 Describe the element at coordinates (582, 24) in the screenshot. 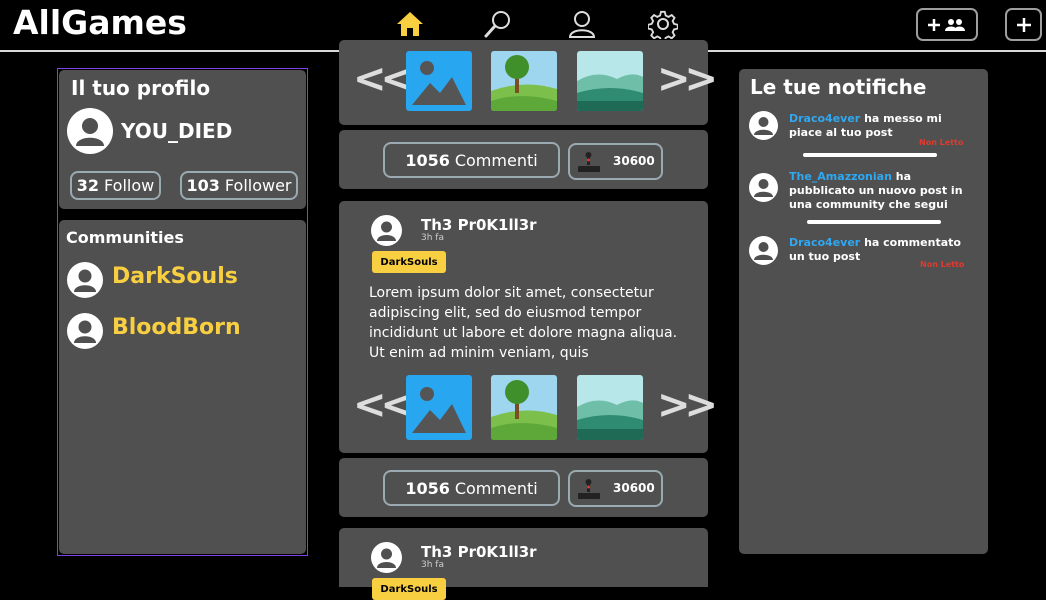

I see `user-icon` at that location.